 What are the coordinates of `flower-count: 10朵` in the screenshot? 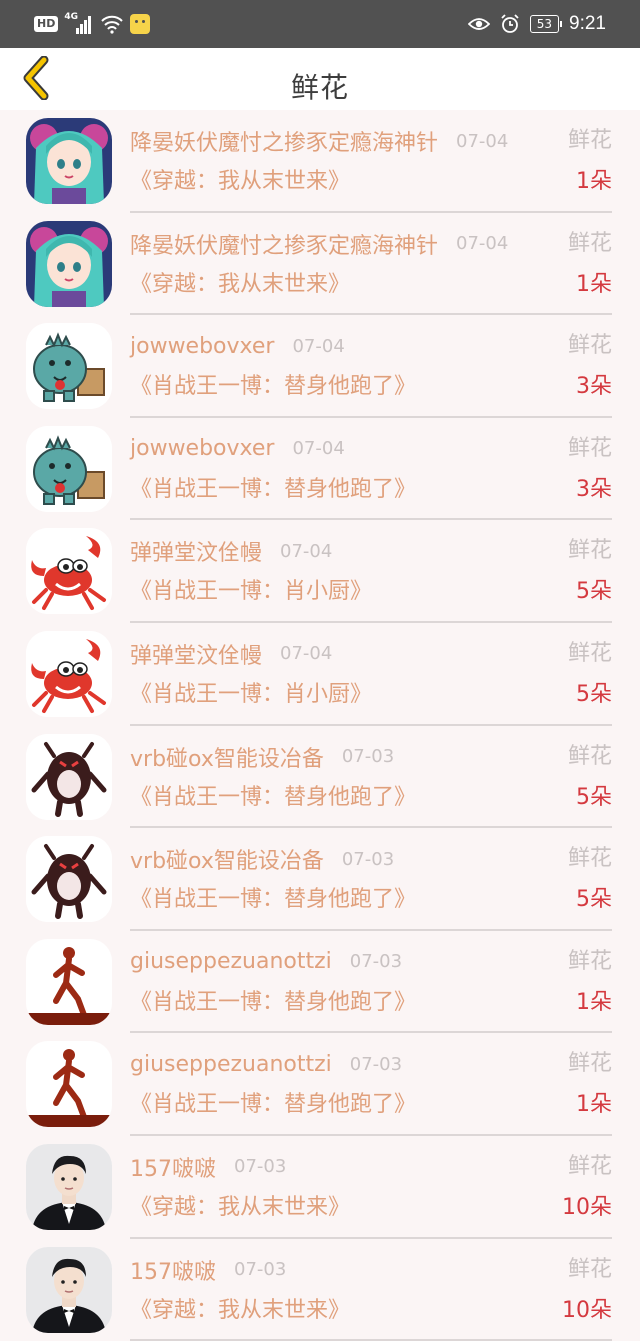 It's located at (587, 1207).